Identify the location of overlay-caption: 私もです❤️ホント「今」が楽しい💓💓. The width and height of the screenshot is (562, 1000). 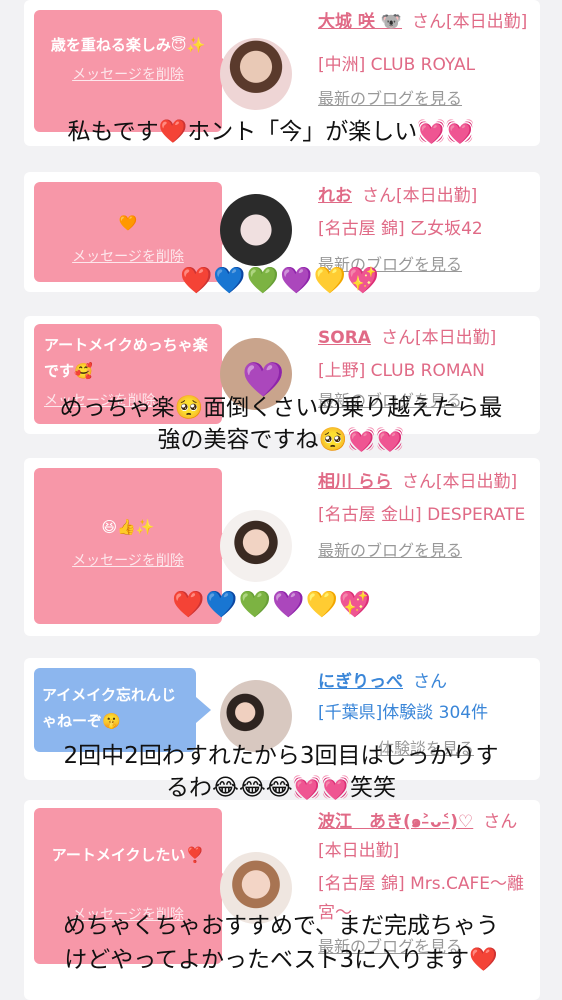
(271, 132).